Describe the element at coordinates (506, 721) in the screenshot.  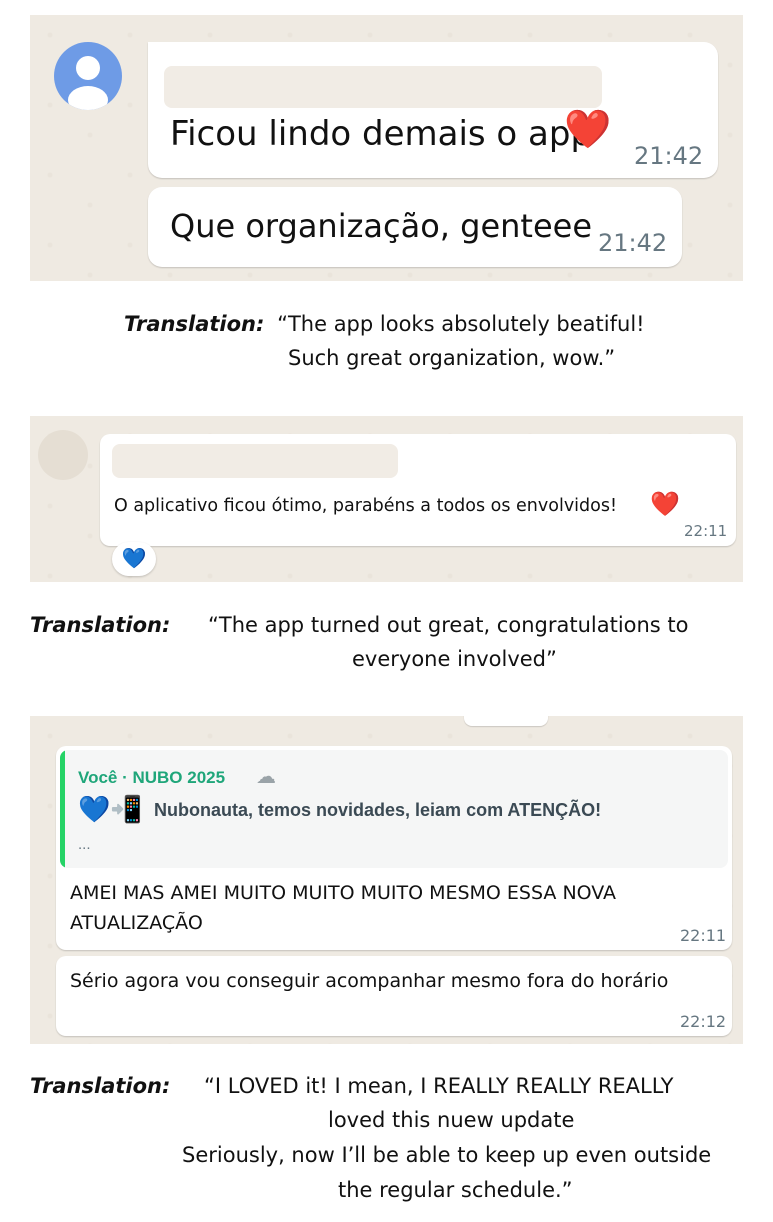
I see `date-chip` at that location.